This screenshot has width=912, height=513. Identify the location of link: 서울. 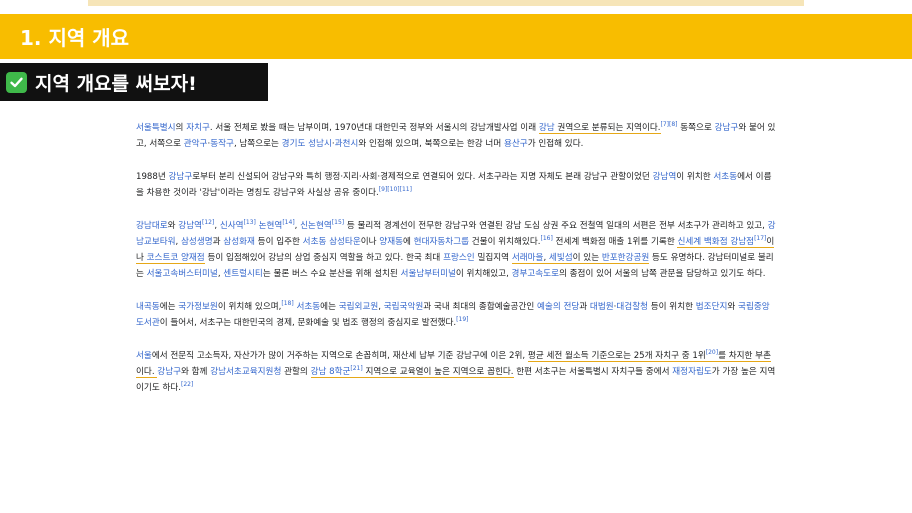
(144, 356).